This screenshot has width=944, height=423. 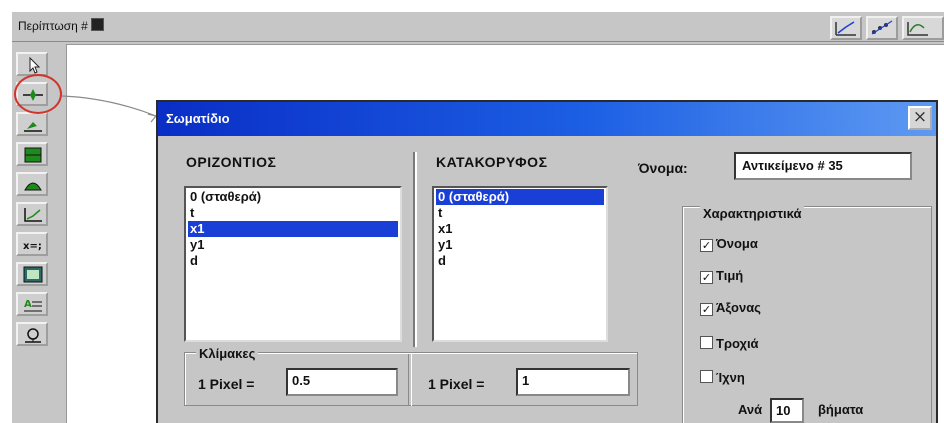 What do you see at coordinates (35, 65) in the screenshot?
I see `arrow-pointer-icon` at bounding box center [35, 65].